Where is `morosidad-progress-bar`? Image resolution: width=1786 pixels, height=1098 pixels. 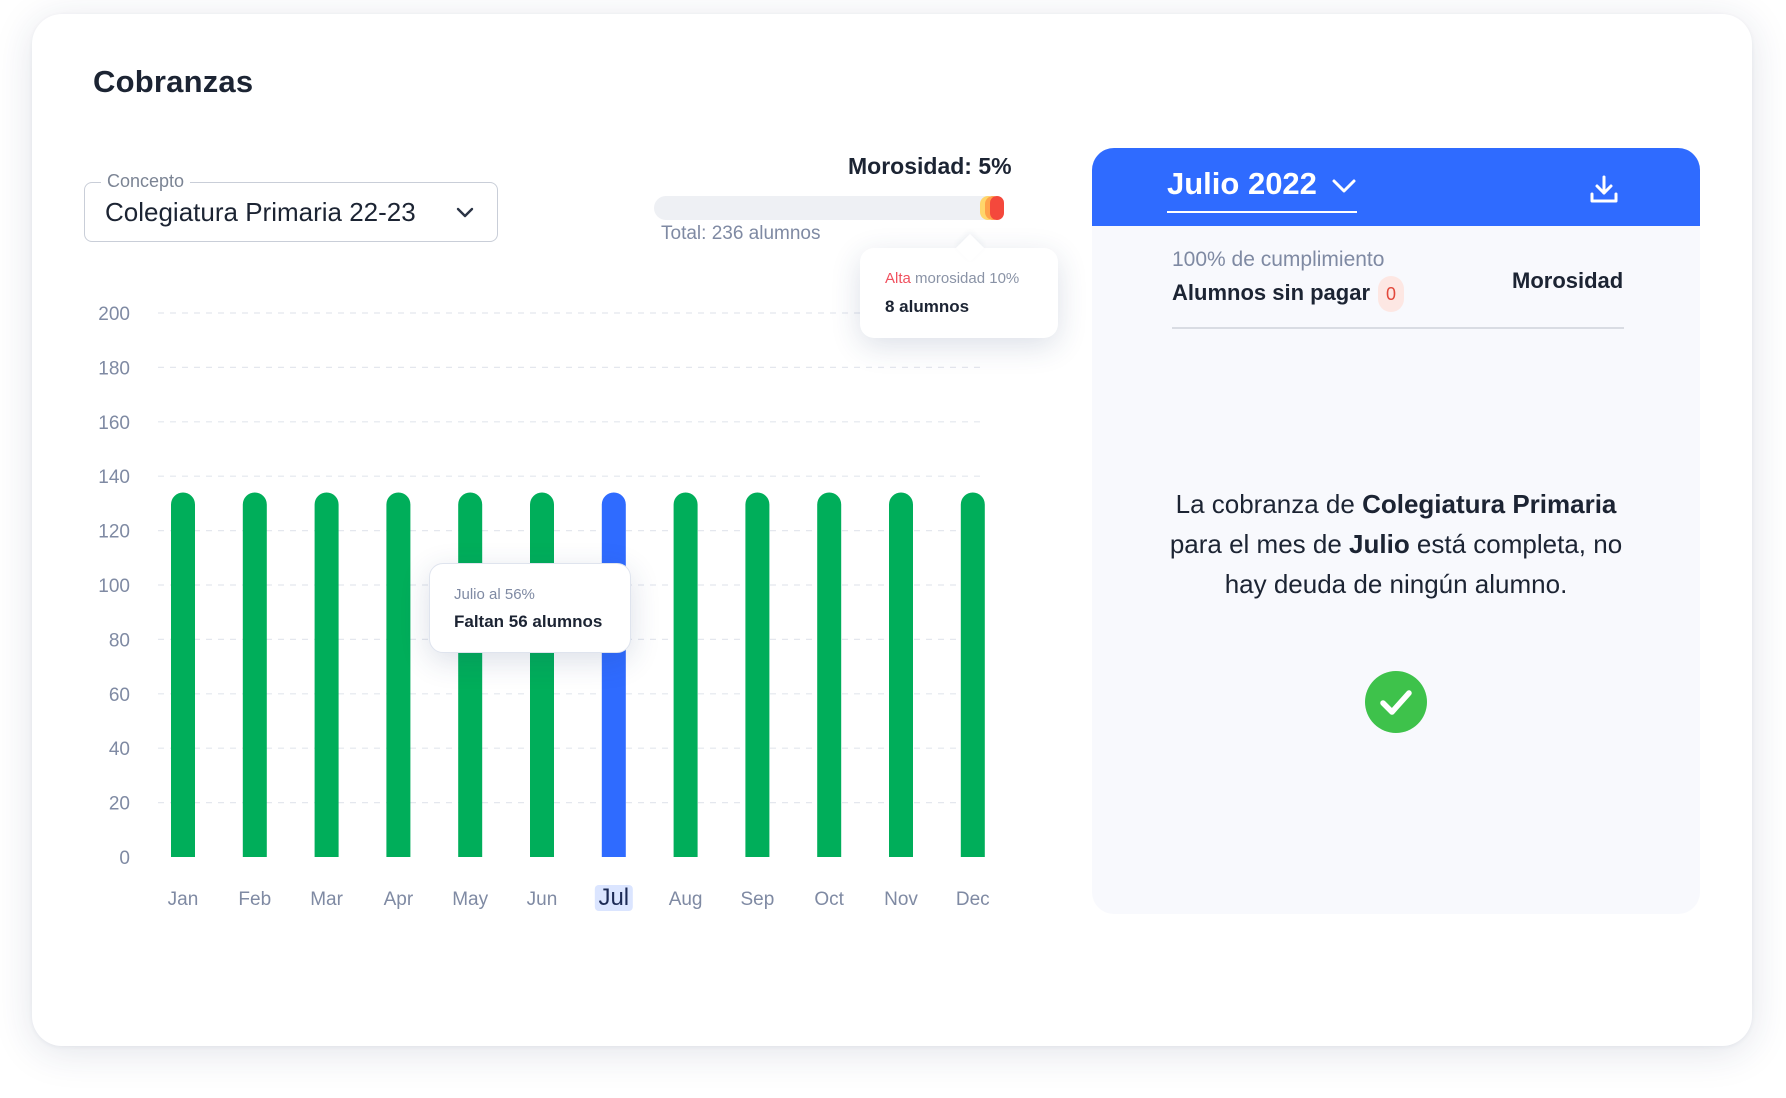 morosidad-progress-bar is located at coordinates (829, 208).